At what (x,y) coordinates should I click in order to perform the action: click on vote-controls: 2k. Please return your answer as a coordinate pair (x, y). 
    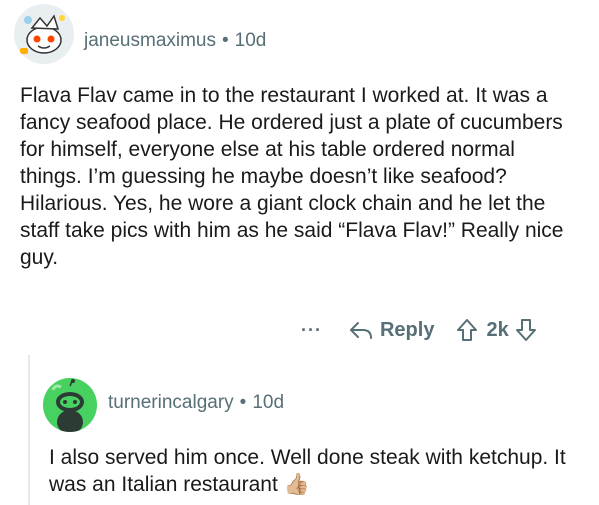
    Looking at the image, I should click on (496, 330).